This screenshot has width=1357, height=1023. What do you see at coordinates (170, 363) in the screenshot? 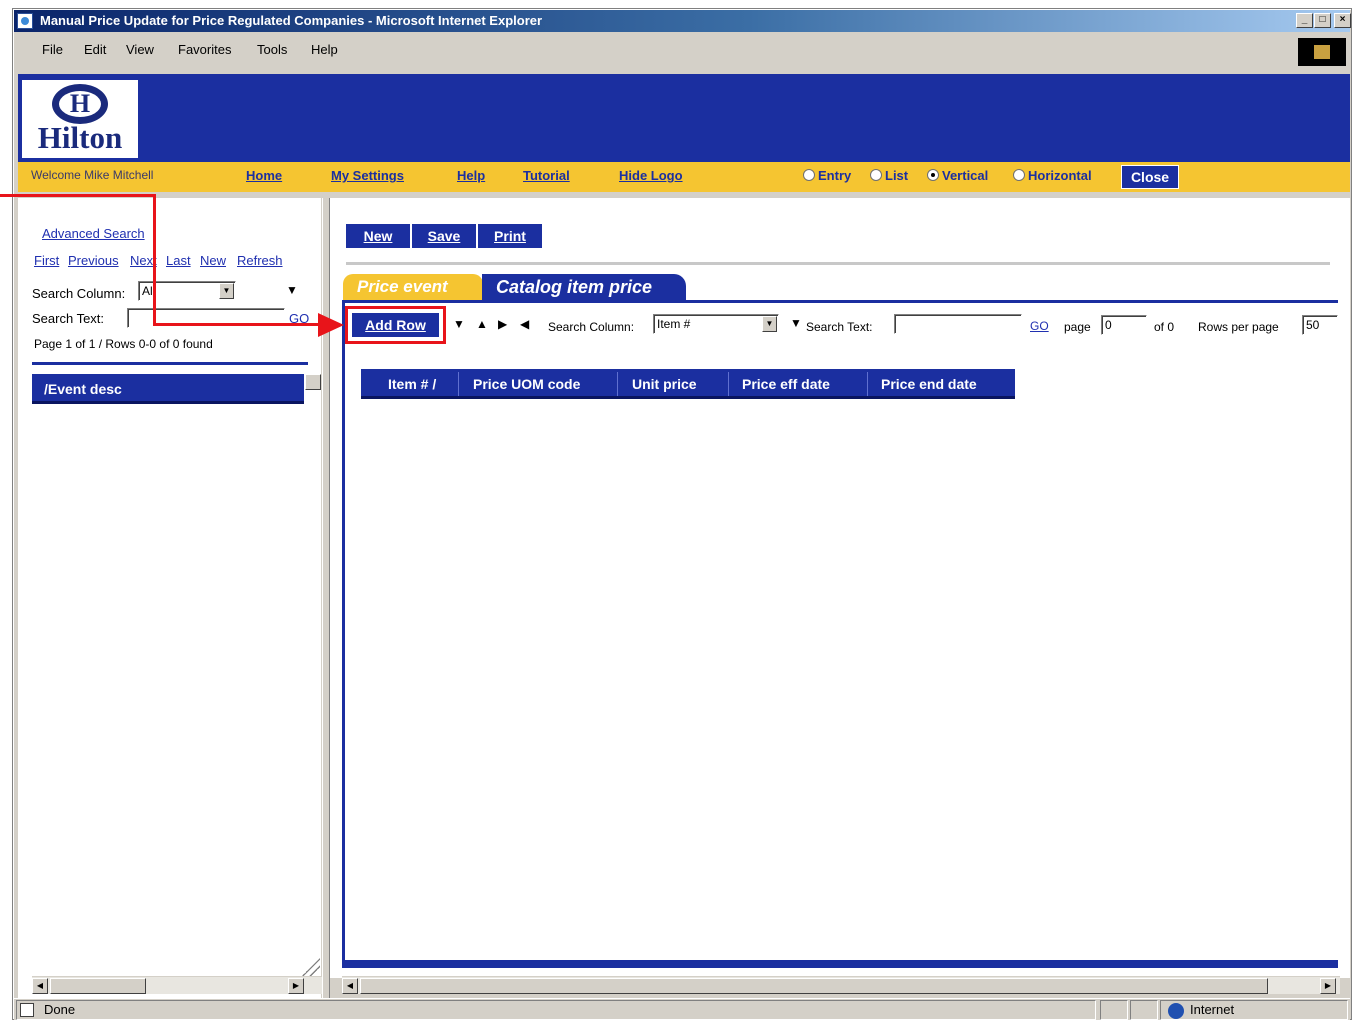
I see `left-separator` at bounding box center [170, 363].